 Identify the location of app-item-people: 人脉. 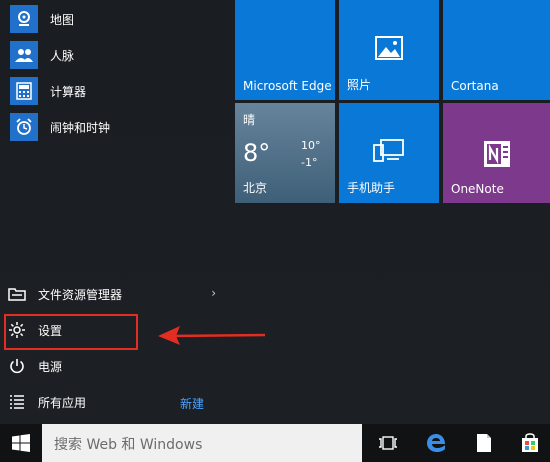
(42, 55).